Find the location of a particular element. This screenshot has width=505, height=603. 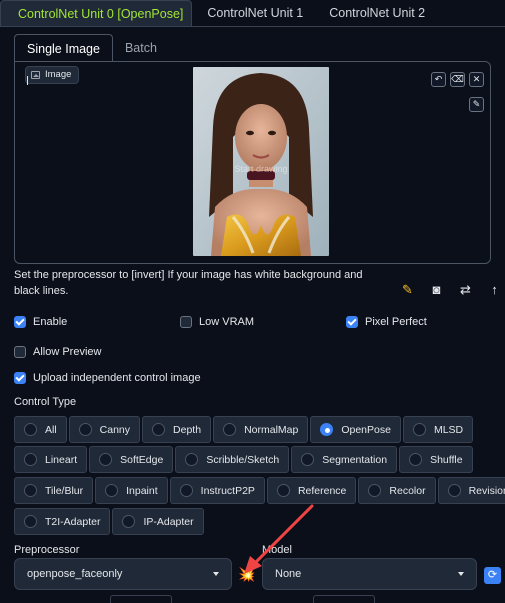

portrait-image is located at coordinates (261, 161).